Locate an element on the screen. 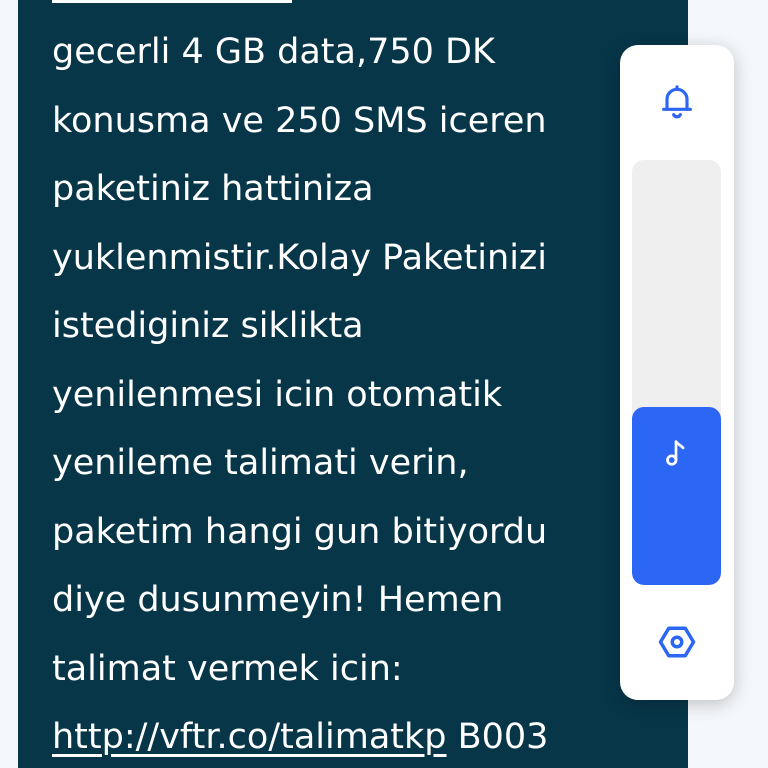 This screenshot has width=768, height=768. message-line: konusma ve 250 SMS iceren is located at coordinates (299, 120).